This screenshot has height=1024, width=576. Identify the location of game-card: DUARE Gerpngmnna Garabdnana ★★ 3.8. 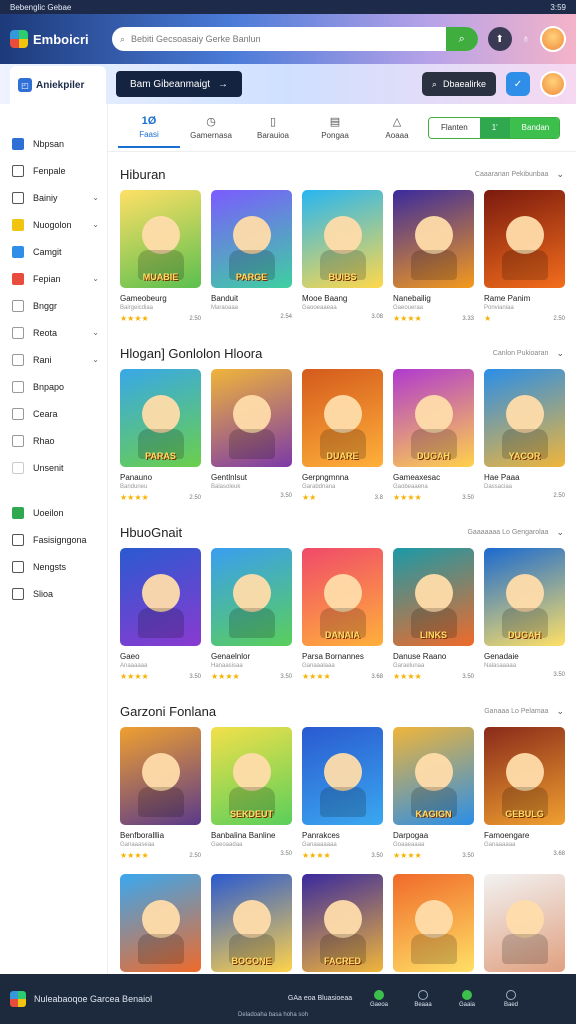
(342, 435).